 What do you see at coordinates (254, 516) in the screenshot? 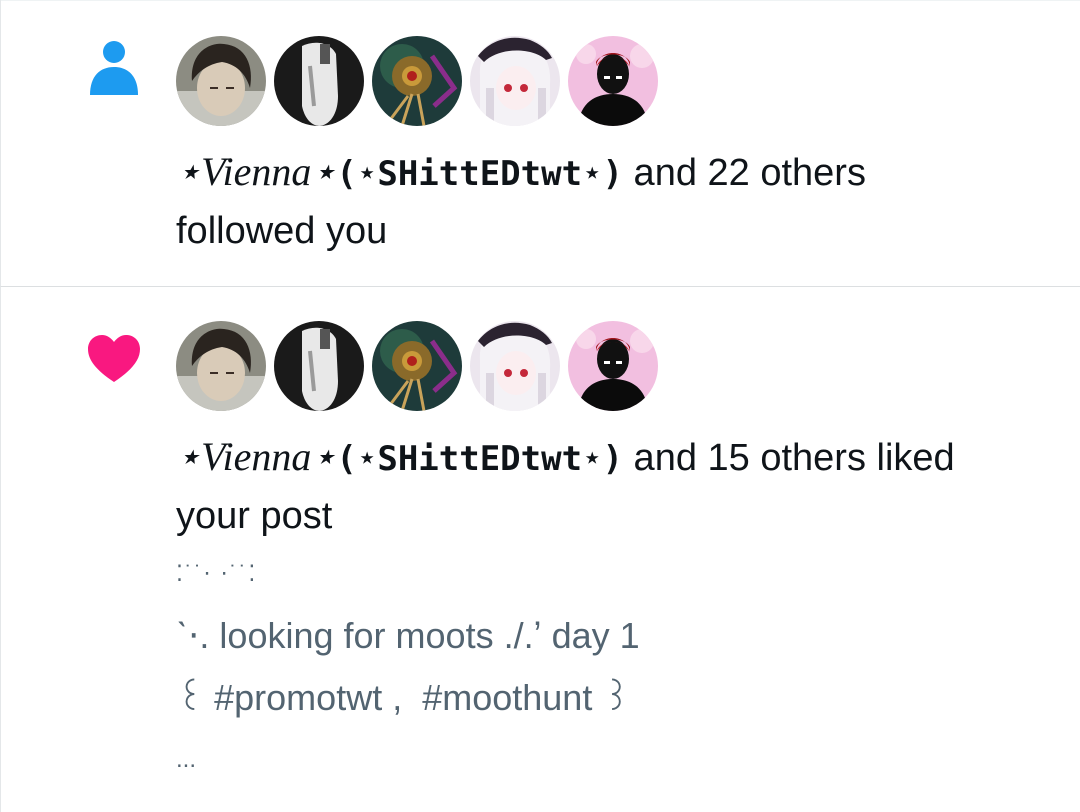
I see `summary-line2: your post` at bounding box center [254, 516].